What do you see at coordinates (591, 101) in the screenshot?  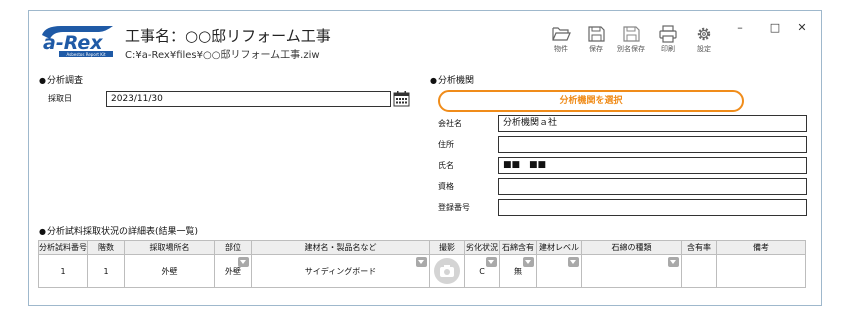 I see `select-agency-button: 分析機関を選択` at bounding box center [591, 101].